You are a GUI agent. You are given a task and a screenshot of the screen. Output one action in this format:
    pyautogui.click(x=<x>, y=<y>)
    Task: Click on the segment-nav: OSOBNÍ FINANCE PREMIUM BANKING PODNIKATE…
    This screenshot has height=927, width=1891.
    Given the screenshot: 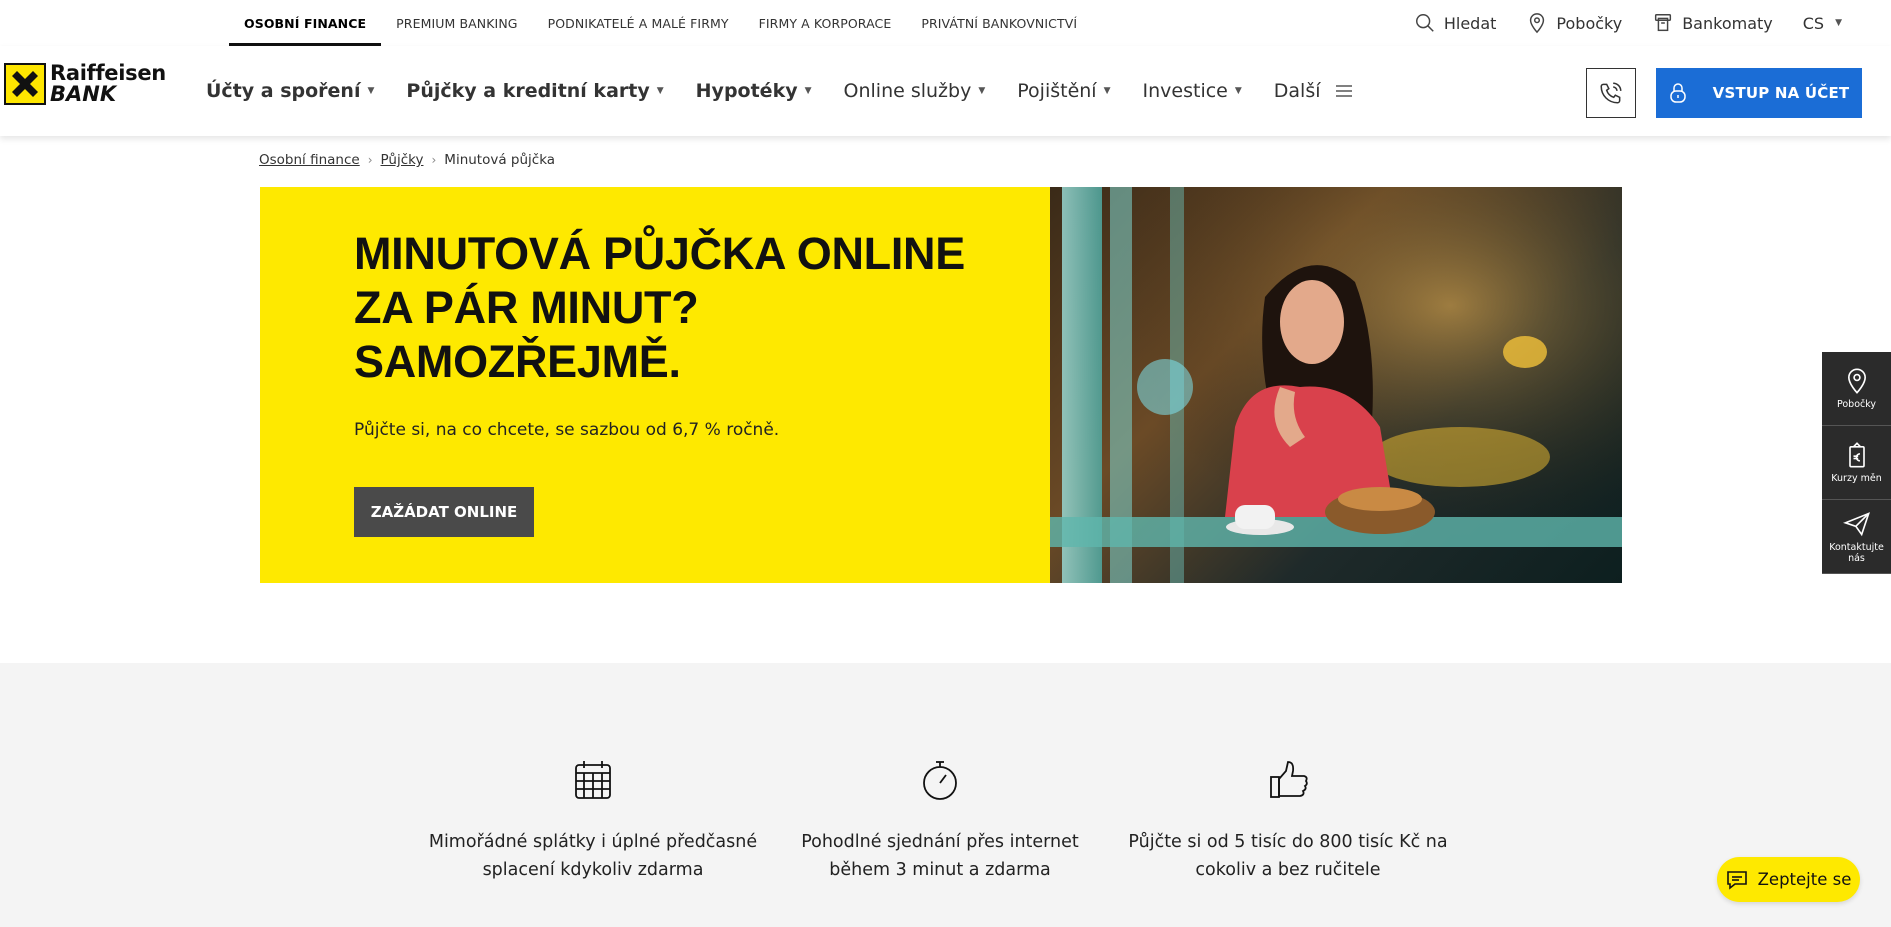 What is the action you would take?
    pyautogui.click(x=660, y=23)
    